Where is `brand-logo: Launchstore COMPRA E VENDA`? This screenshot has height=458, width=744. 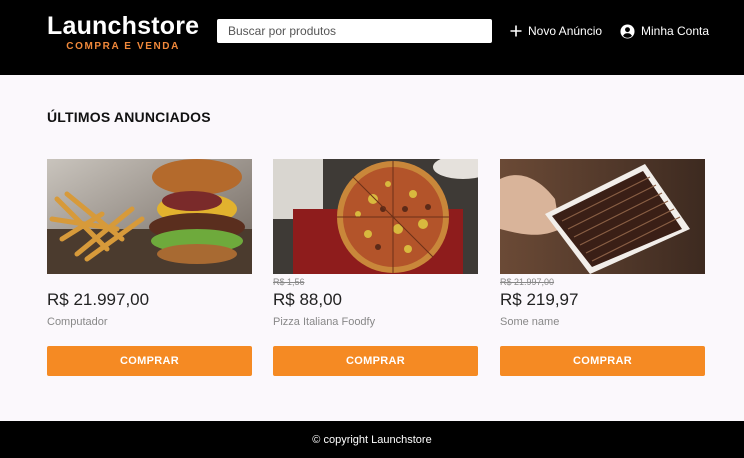
brand-logo: Launchstore COMPRA E VENDA is located at coordinates (123, 32).